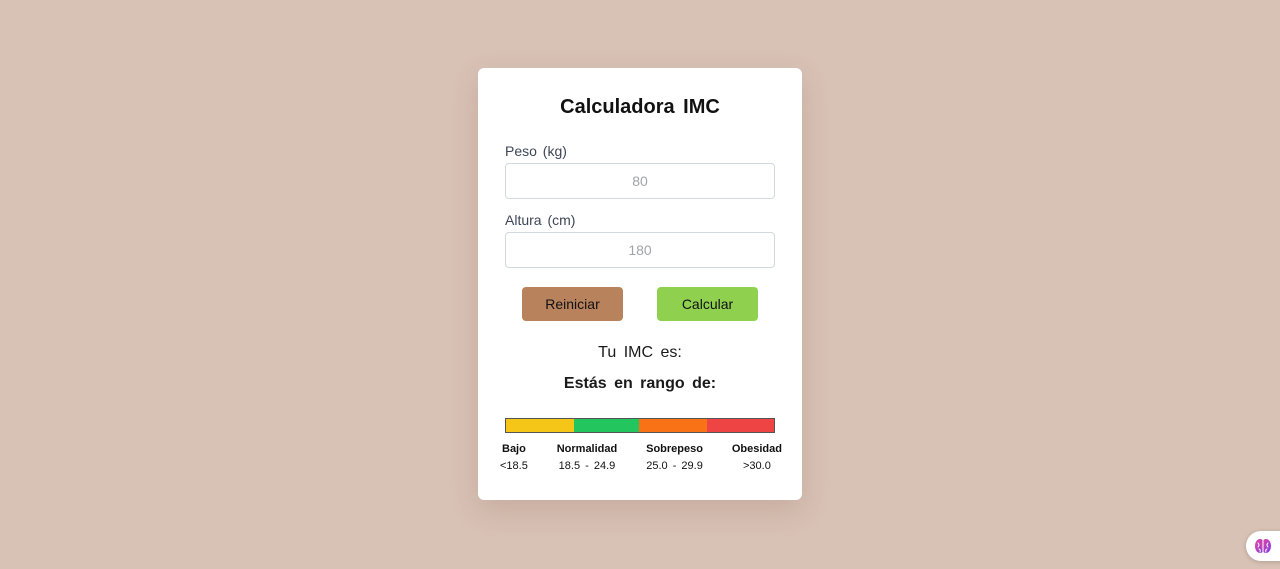  What do you see at coordinates (673, 425) in the screenshot?
I see `scale-segment-sobrepeso` at bounding box center [673, 425].